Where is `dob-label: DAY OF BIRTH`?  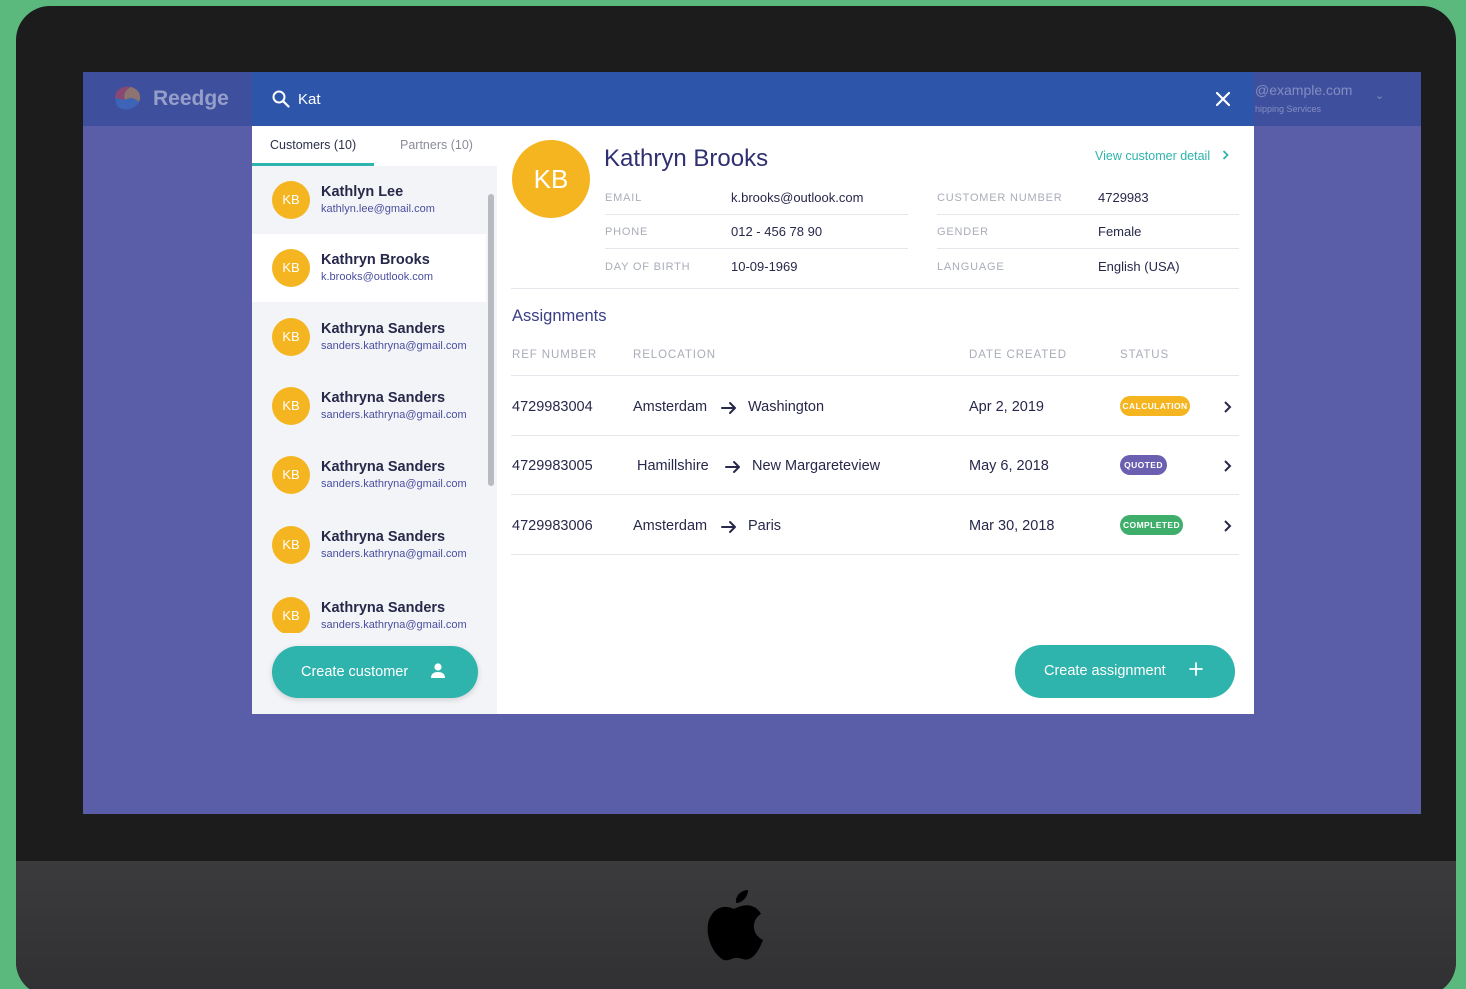
dob-label: DAY OF BIRTH is located at coordinates (648, 267).